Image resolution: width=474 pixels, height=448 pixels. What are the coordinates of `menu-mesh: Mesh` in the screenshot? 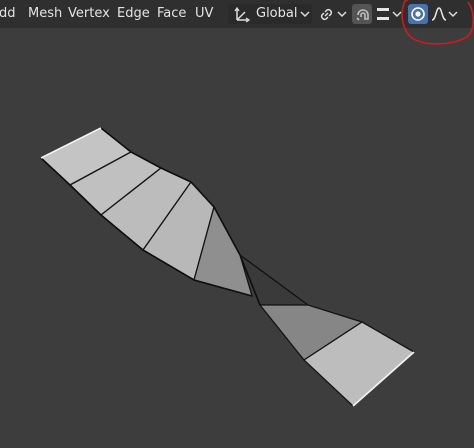 It's located at (45, 14).